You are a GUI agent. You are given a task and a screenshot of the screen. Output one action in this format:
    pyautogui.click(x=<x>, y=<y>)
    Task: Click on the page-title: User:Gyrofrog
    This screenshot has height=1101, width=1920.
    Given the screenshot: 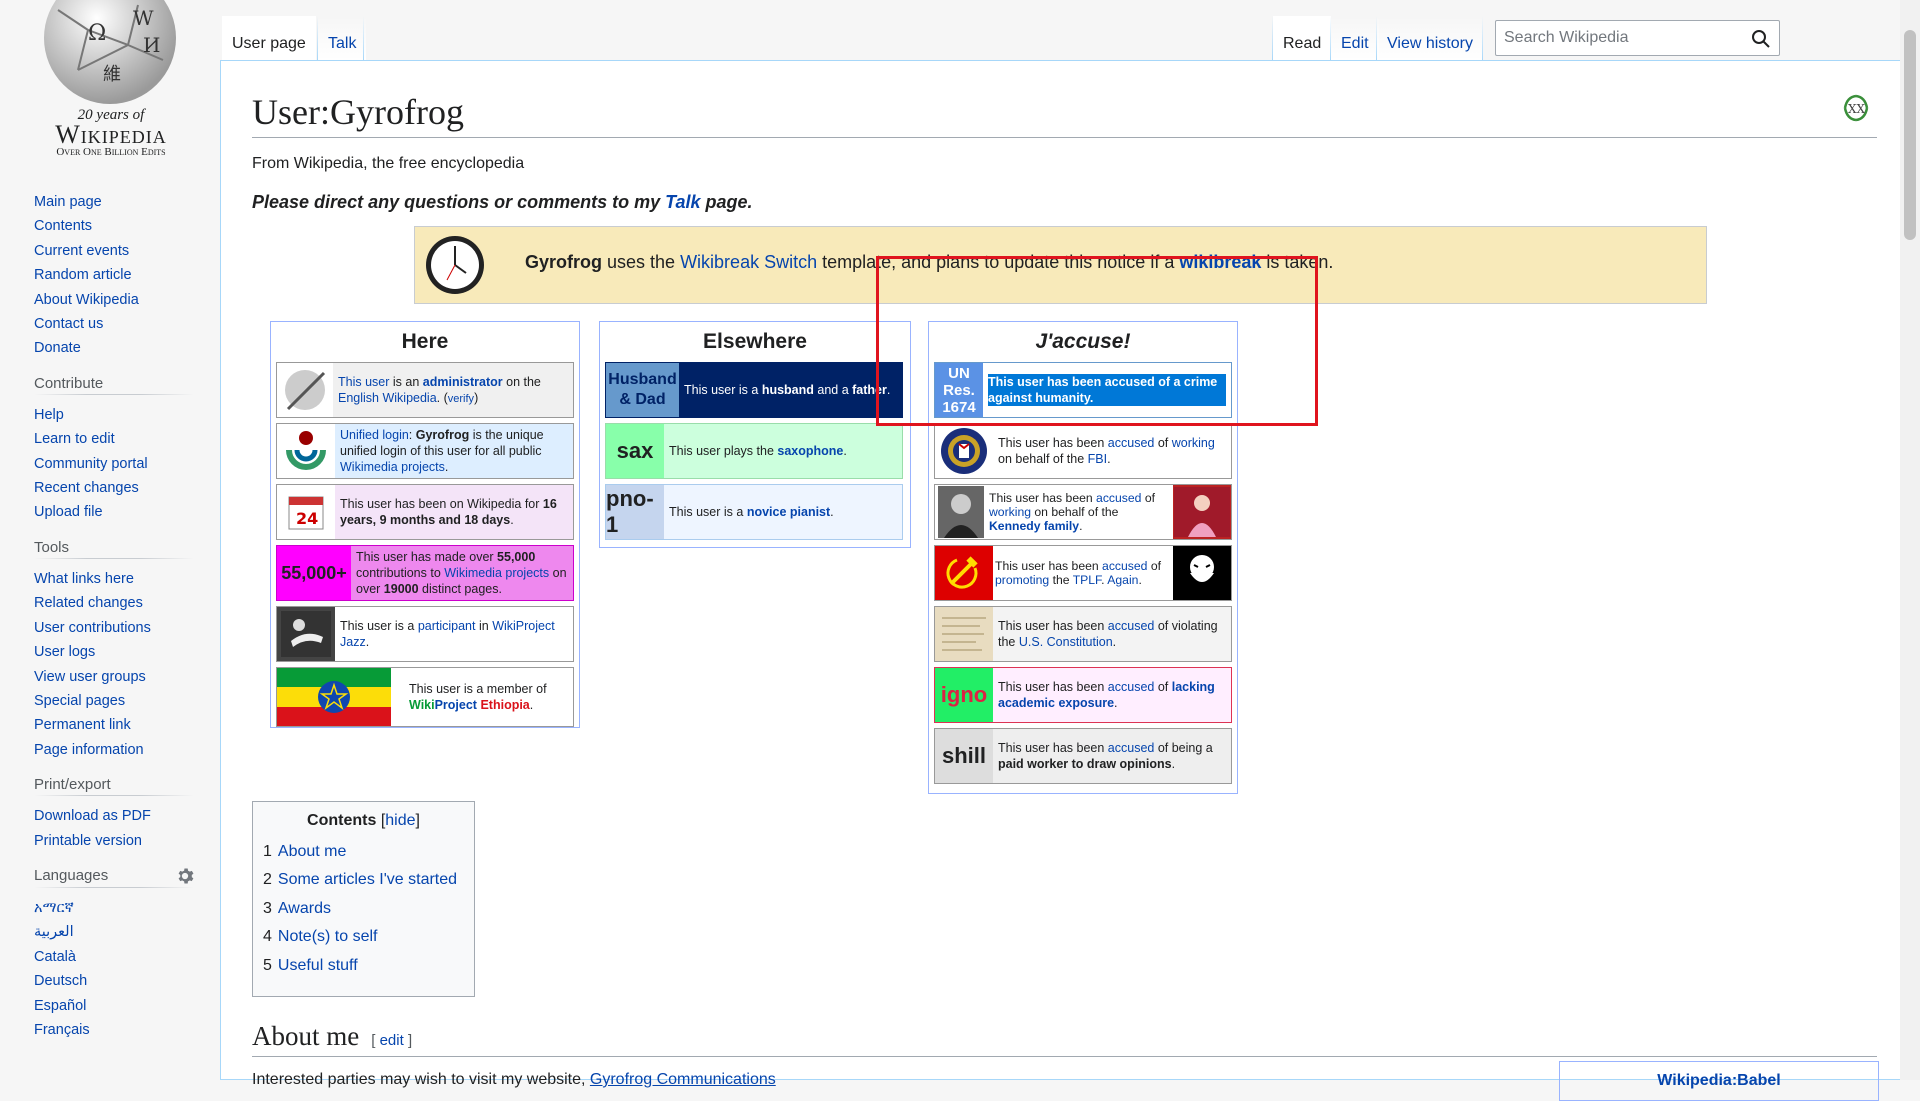 What is the action you would take?
    pyautogui.click(x=1064, y=114)
    